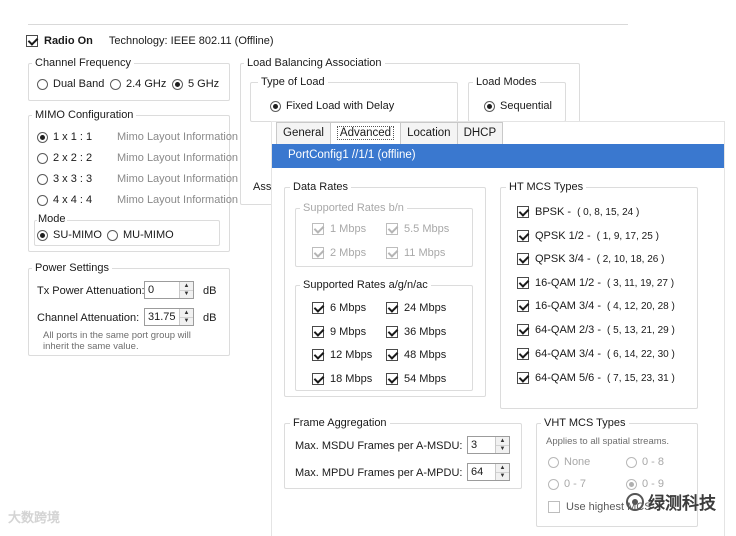 This screenshot has width=736, height=536. What do you see at coordinates (641, 330) in the screenshot?
I see `ht-mcs-values: ( 5, 13, 21, 29 )` at bounding box center [641, 330].